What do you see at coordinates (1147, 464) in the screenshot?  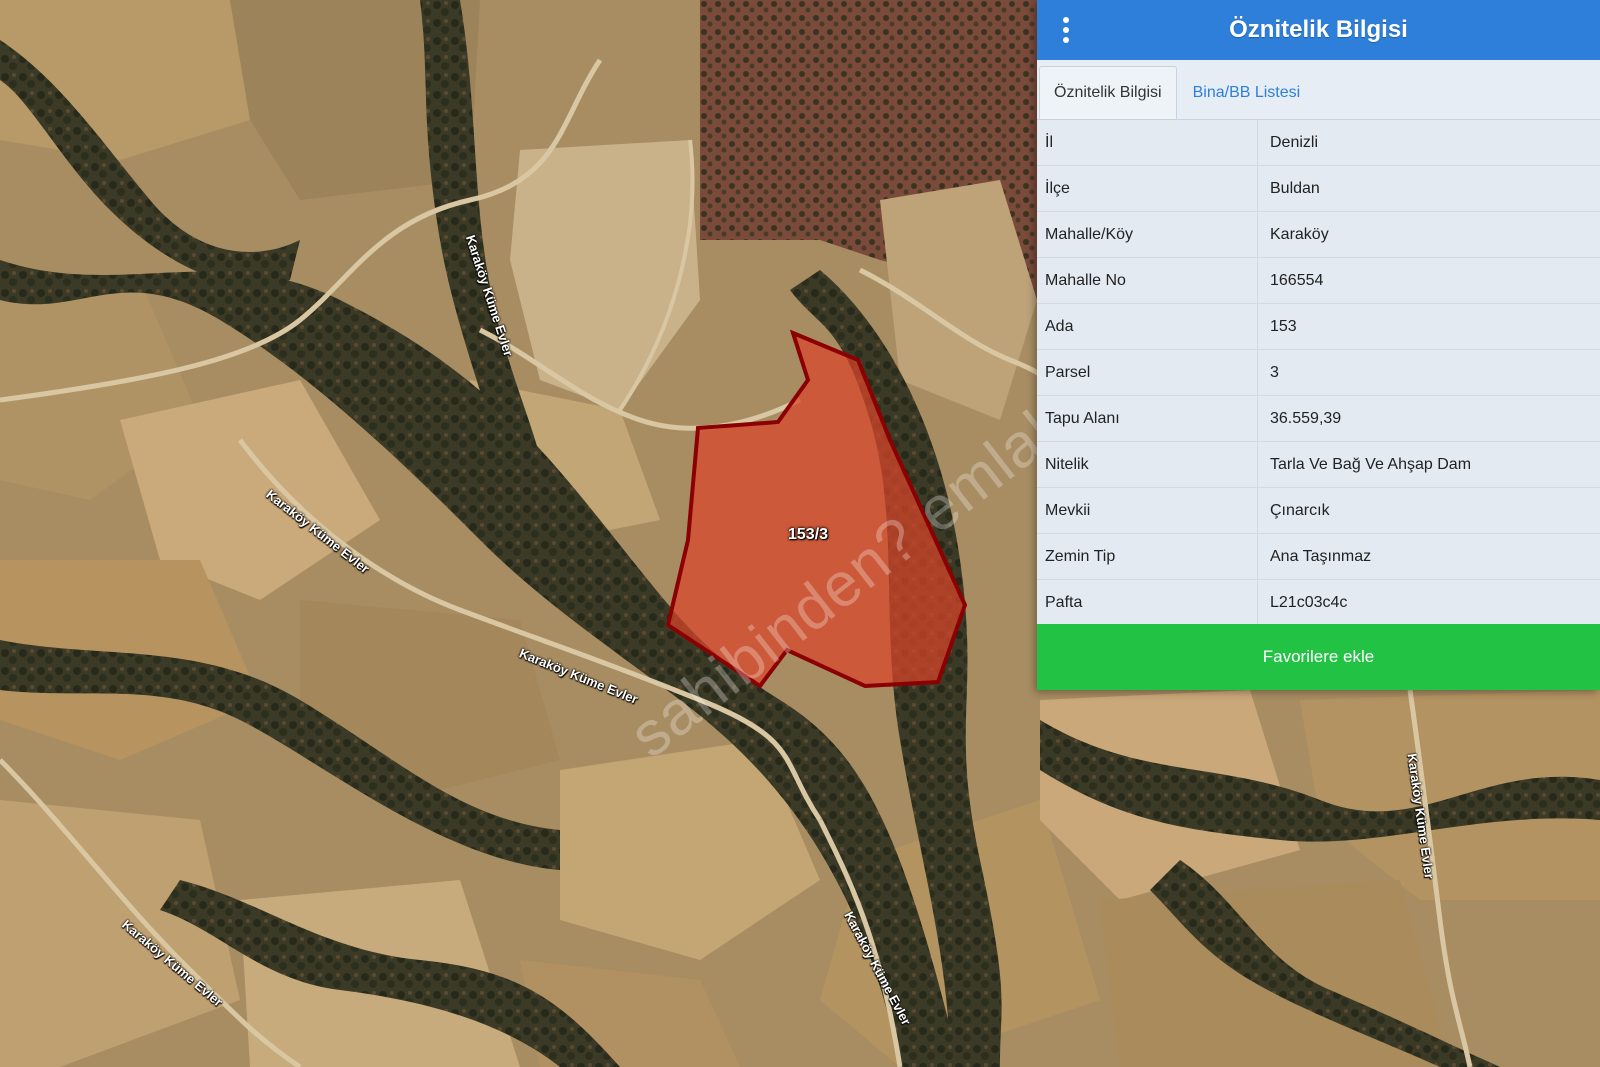 I see `attribute-key: Nitelik` at bounding box center [1147, 464].